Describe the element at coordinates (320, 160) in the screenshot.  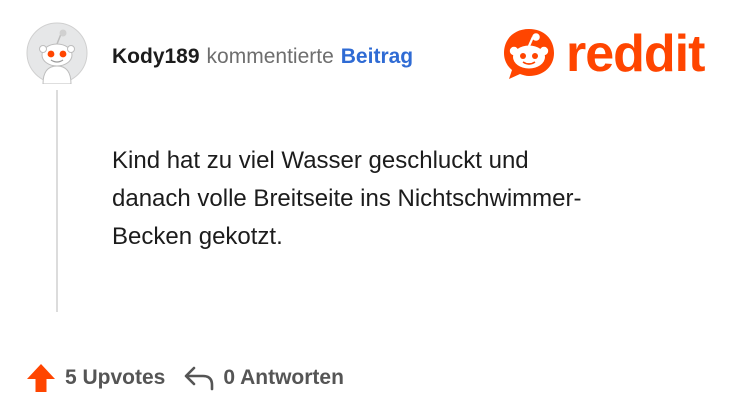
I see `comment-line: Kind hat zu viel Wasser geschluckt und` at that location.